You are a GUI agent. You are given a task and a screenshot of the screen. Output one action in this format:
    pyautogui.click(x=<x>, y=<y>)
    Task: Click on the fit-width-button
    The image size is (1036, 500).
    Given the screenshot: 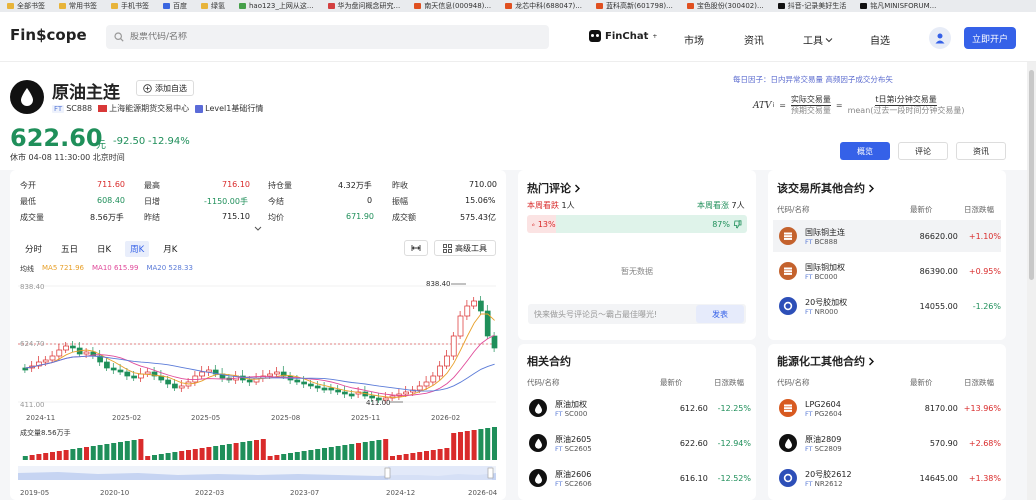 What is the action you would take?
    pyautogui.click(x=416, y=248)
    